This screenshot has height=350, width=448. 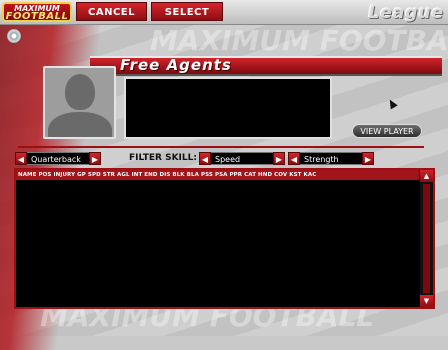 What do you see at coordinates (80, 124) in the screenshot?
I see `avatar-silhouette-body` at bounding box center [80, 124].